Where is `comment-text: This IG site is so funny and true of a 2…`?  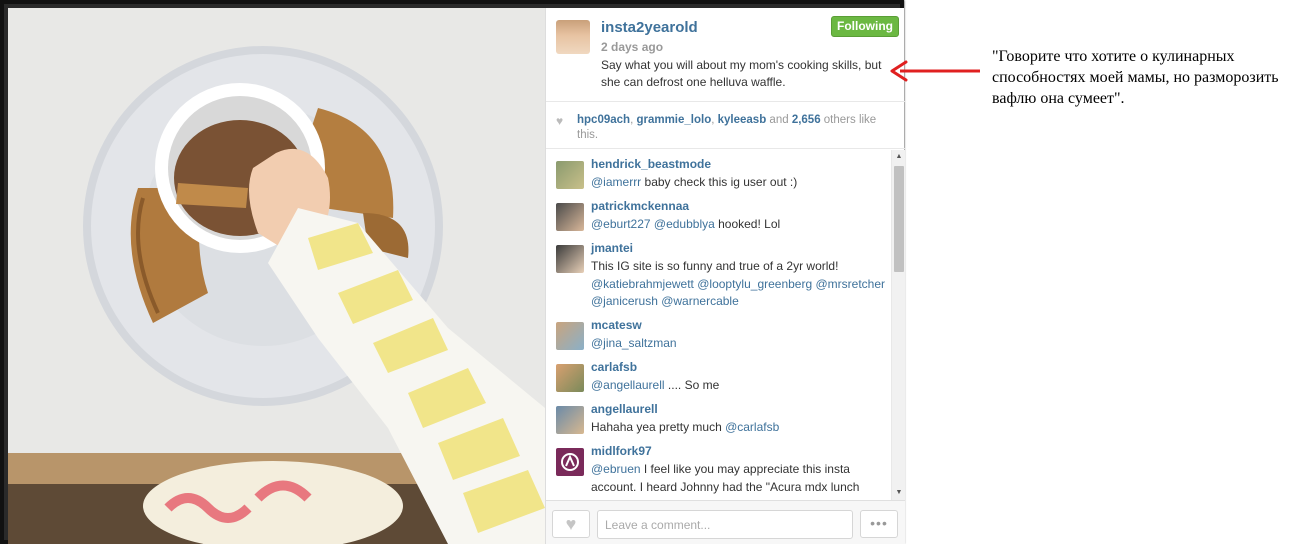 comment-text: This IG site is so funny and true of a 2… is located at coordinates (738, 284).